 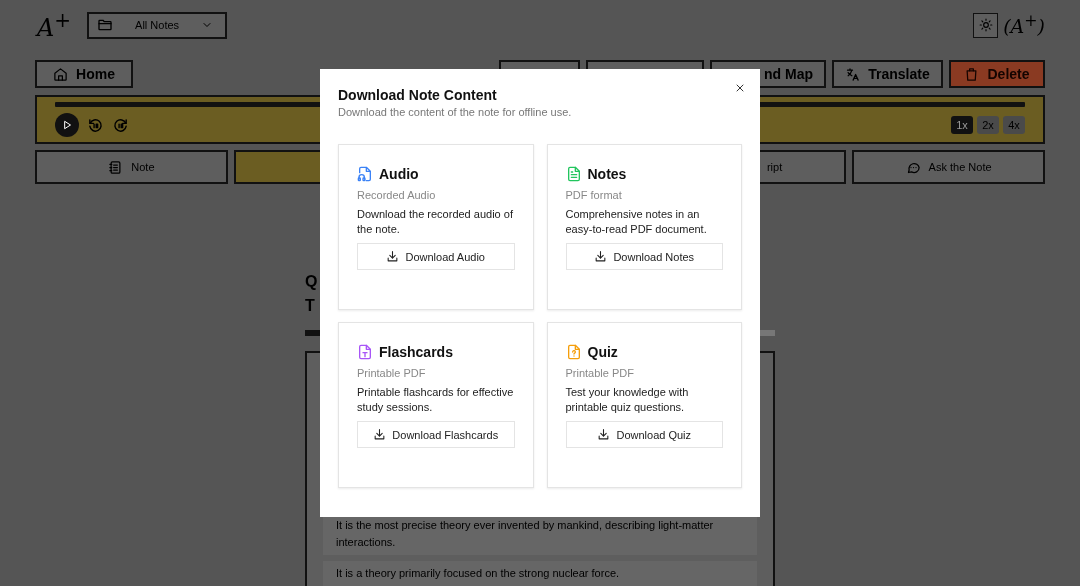 What do you see at coordinates (397, 195) in the screenshot?
I see `card-format: Recorded Audio` at bounding box center [397, 195].